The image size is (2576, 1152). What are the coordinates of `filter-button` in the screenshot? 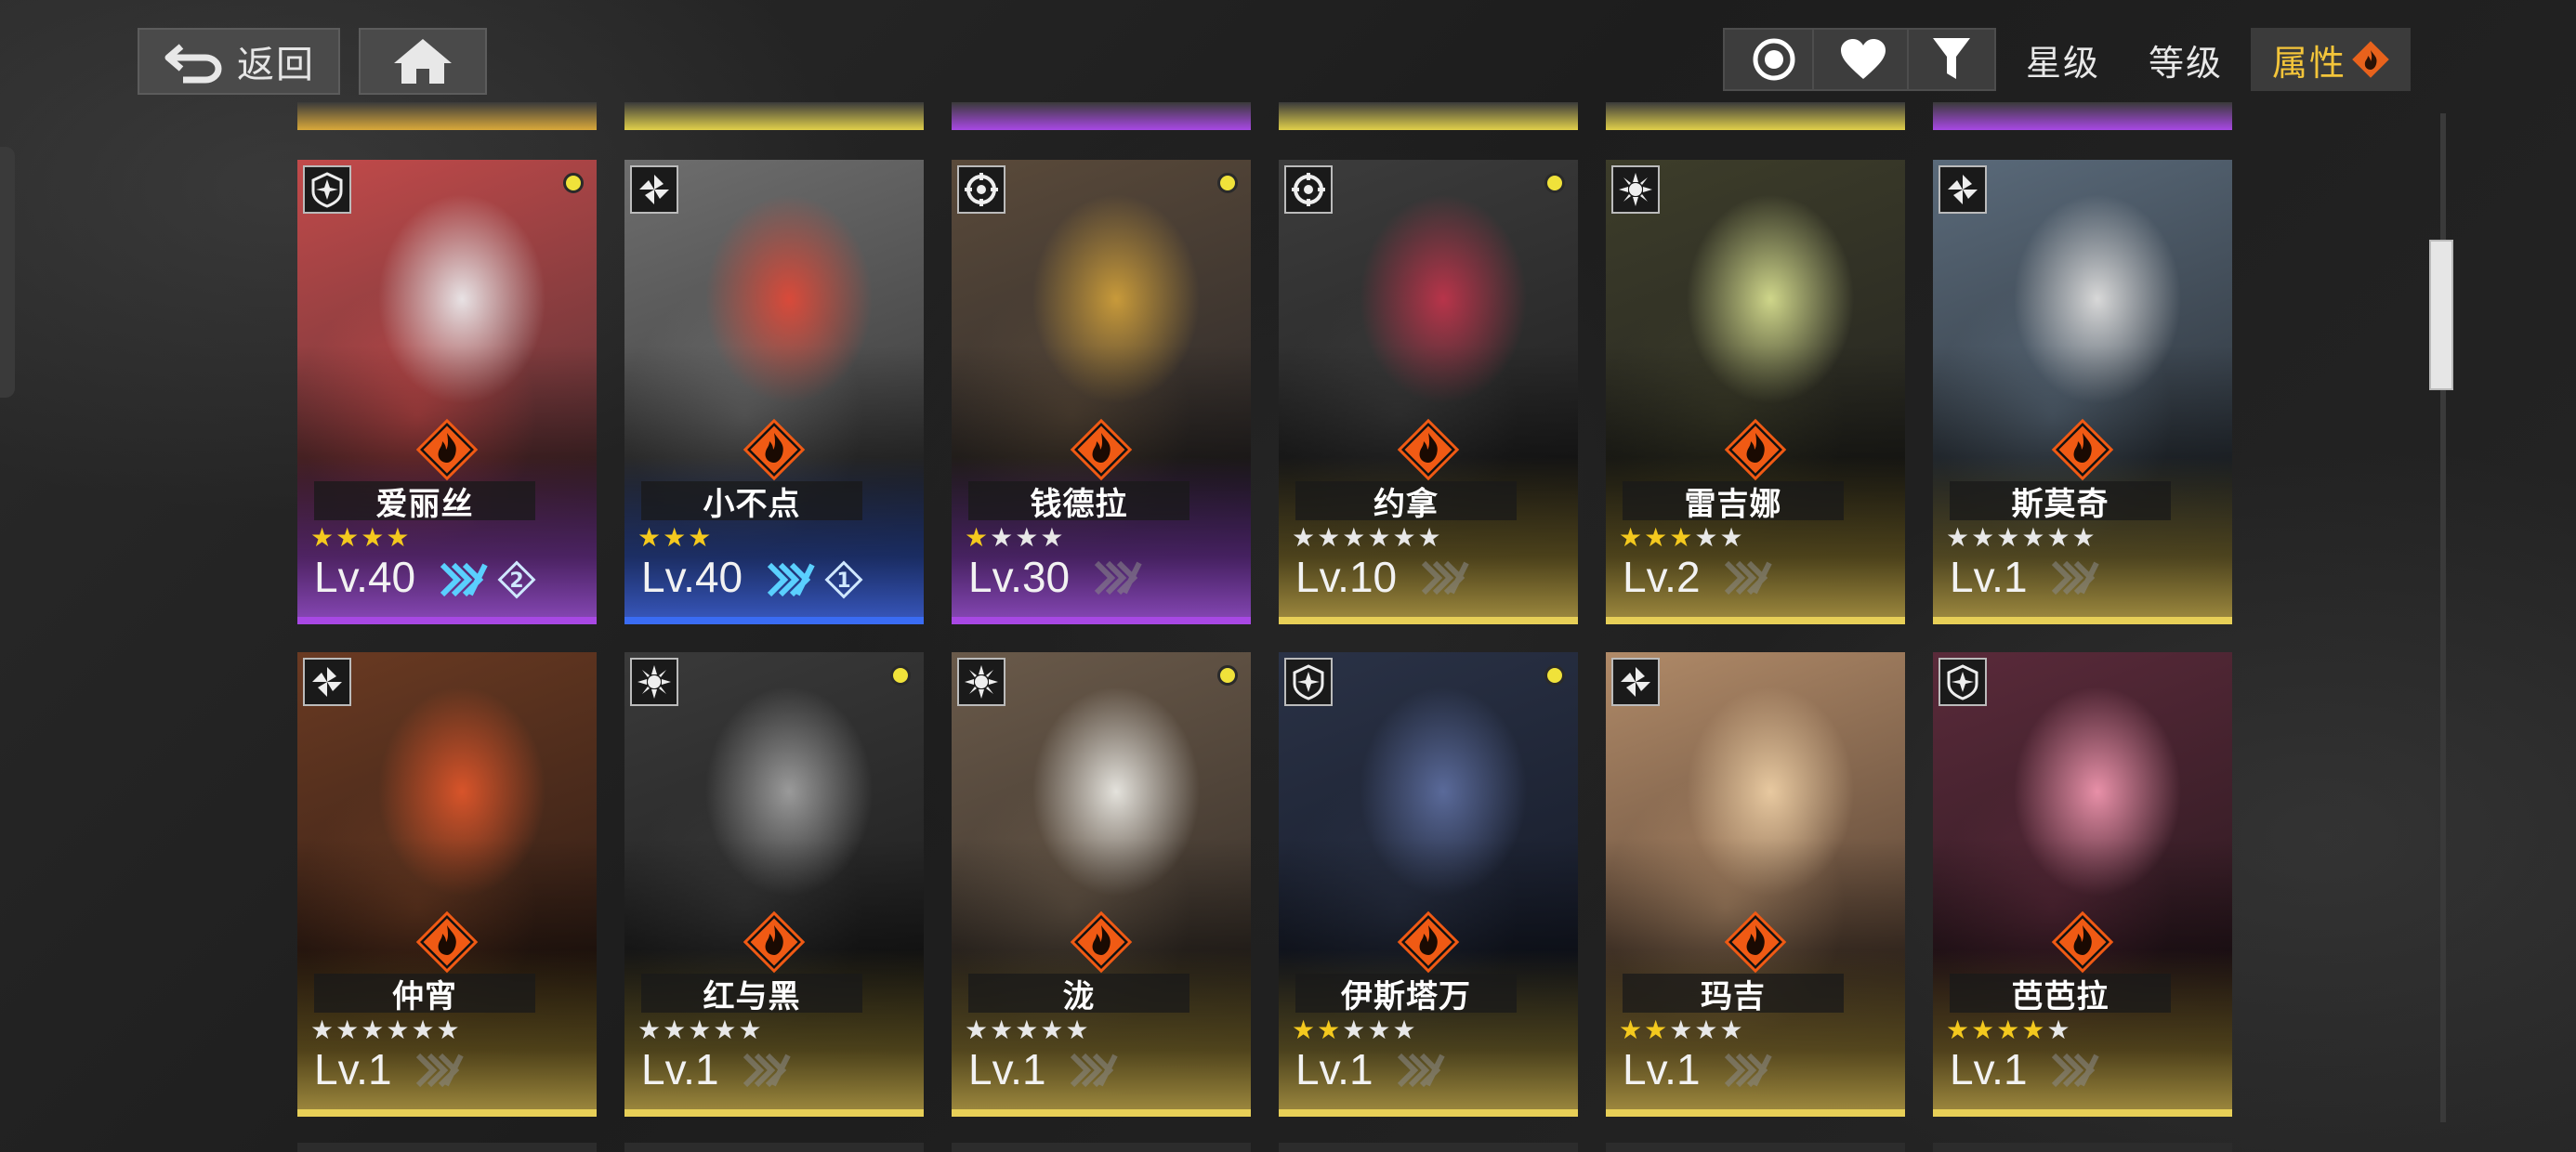 It's located at (1951, 59).